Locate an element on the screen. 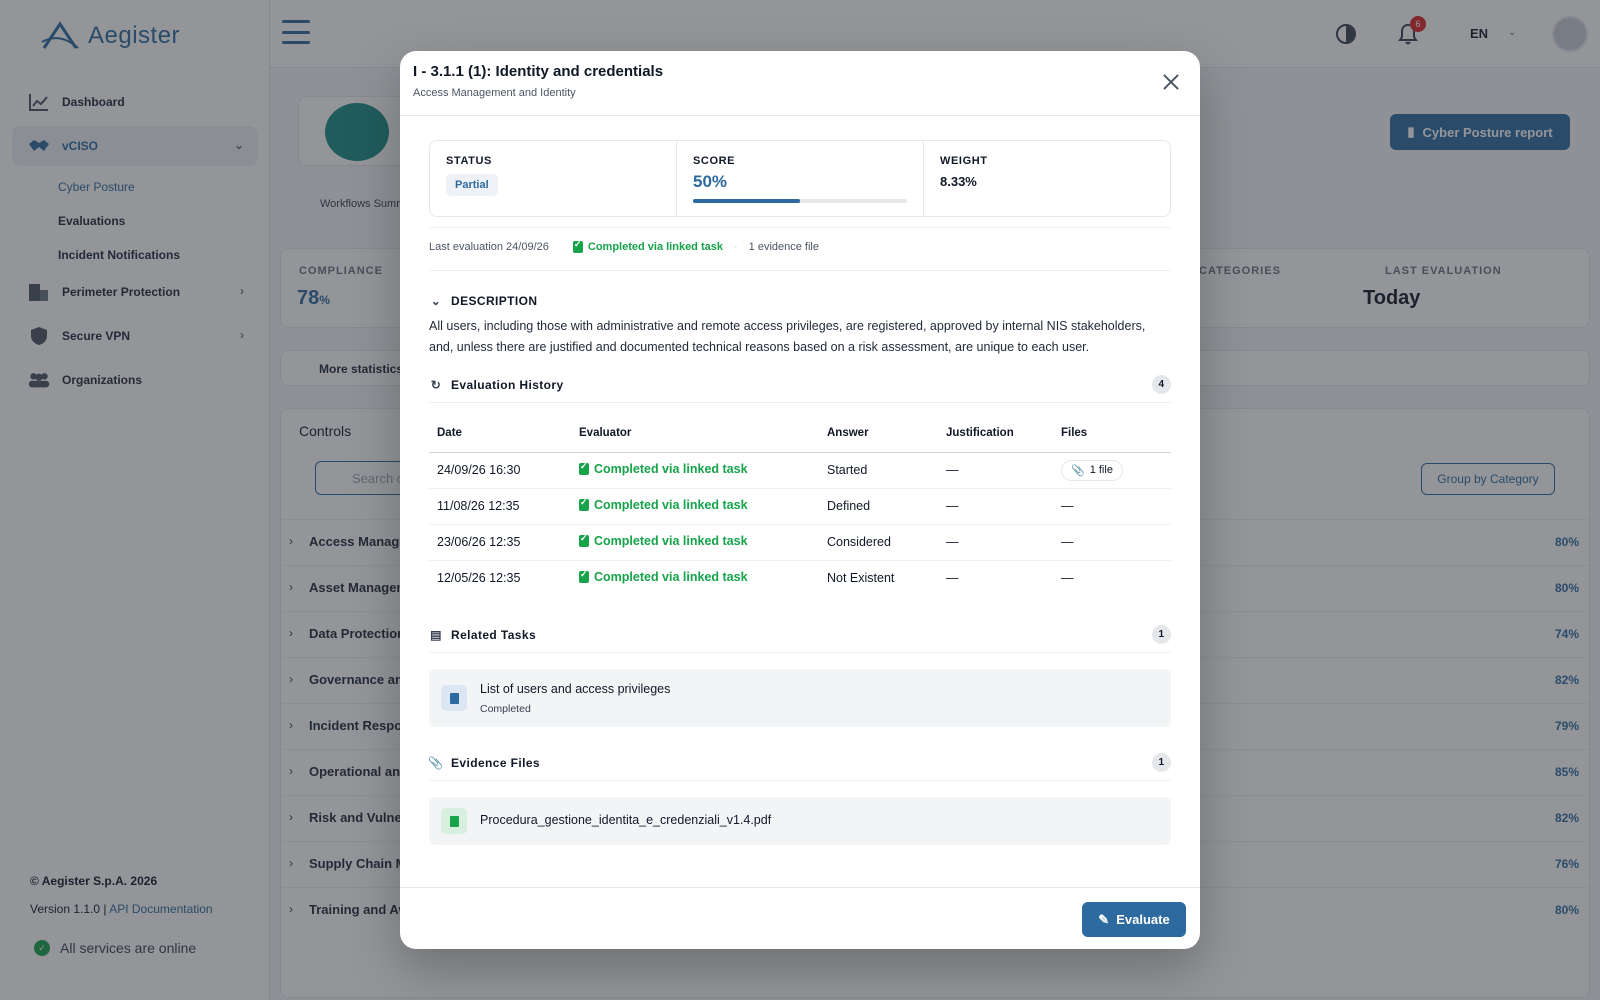 This screenshot has height=1000, width=1600. history-count-badge: 4 is located at coordinates (1161, 384).